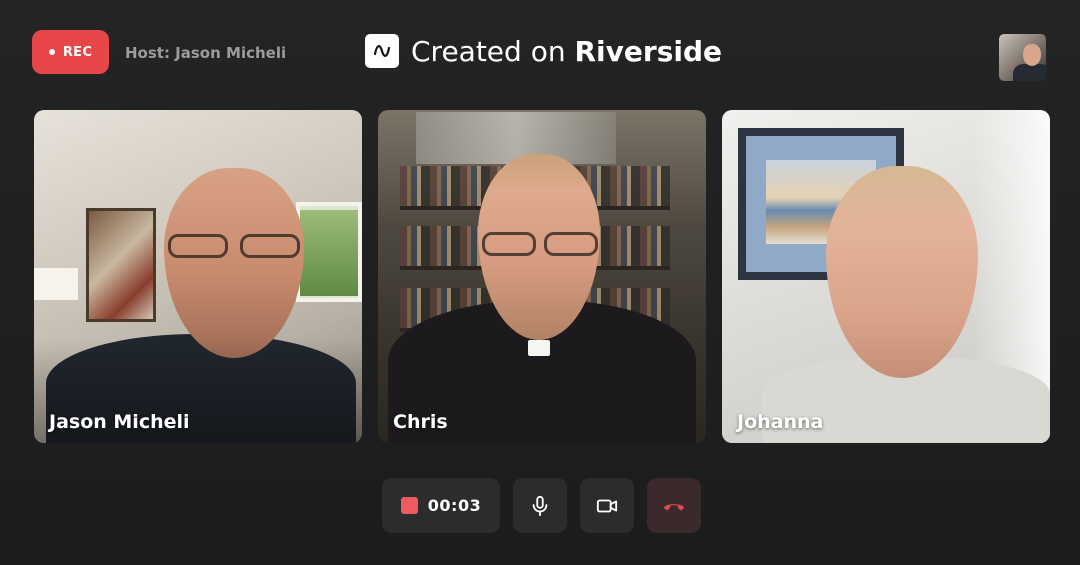 This screenshot has width=1080, height=565. I want to click on background-art, so click(516, 138).